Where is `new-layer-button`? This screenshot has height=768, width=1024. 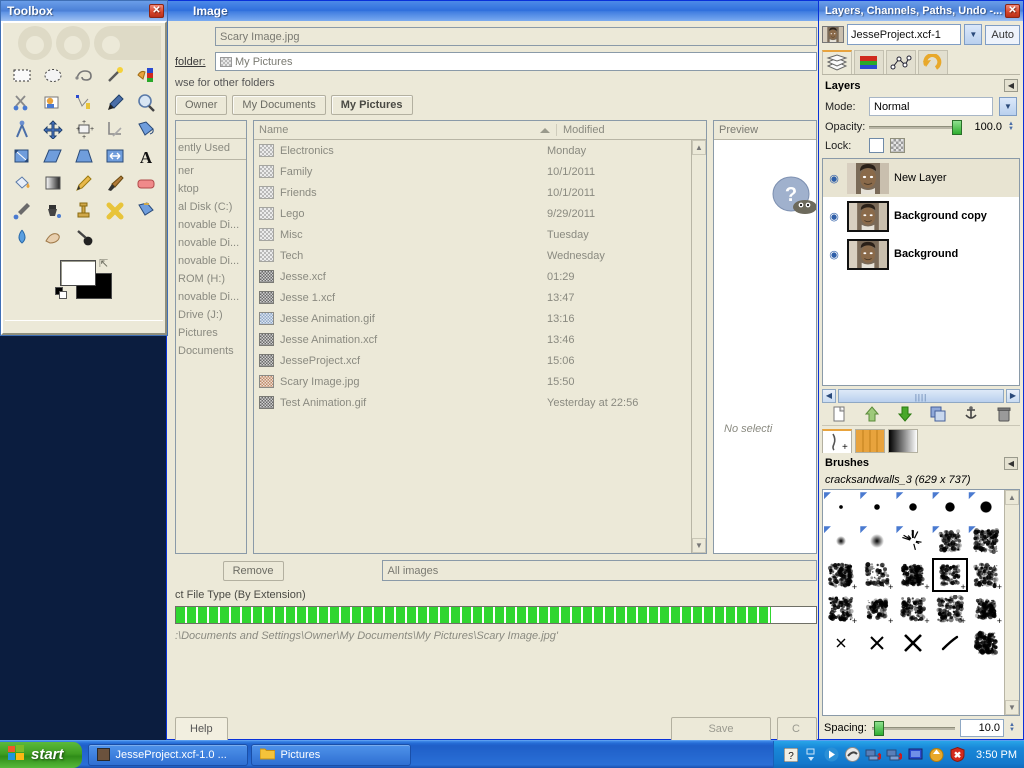 new-layer-button is located at coordinates (839, 414).